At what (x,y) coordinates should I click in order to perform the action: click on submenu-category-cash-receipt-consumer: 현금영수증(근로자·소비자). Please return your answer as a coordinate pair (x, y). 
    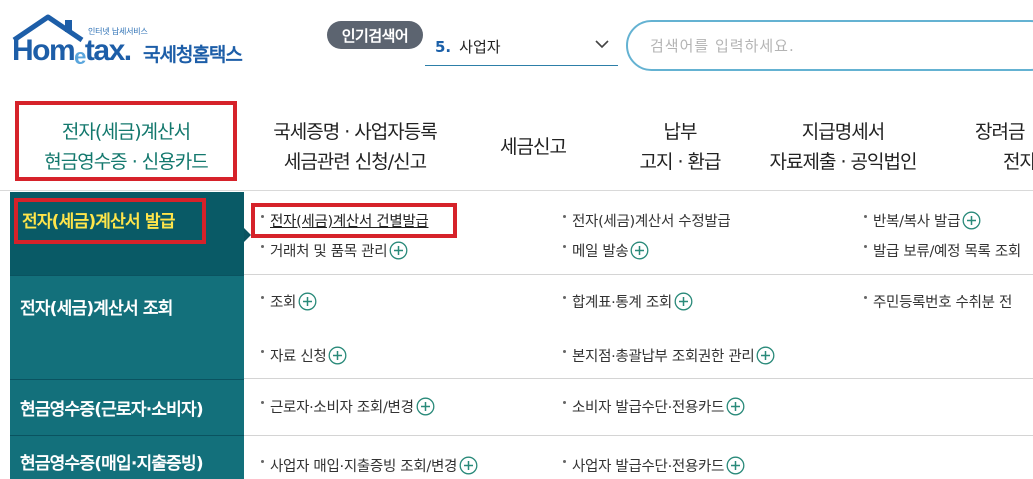
    Looking at the image, I should click on (127, 407).